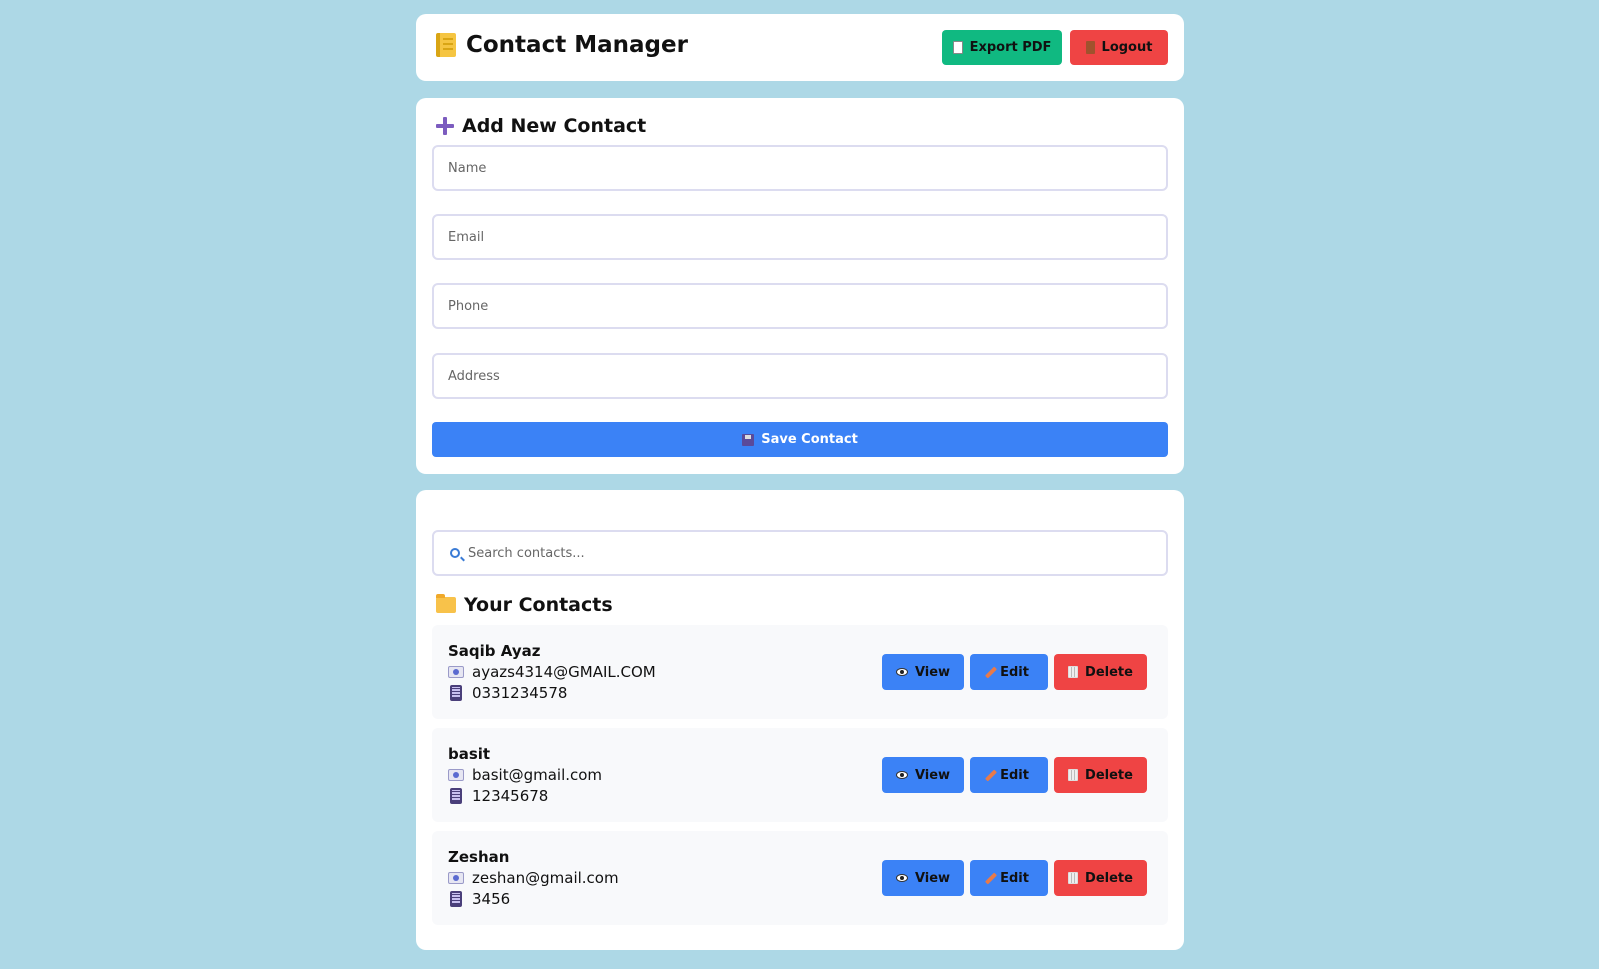 The image size is (1599, 969). Describe the element at coordinates (1127, 47) in the screenshot. I see `logout-label: Logout` at that location.